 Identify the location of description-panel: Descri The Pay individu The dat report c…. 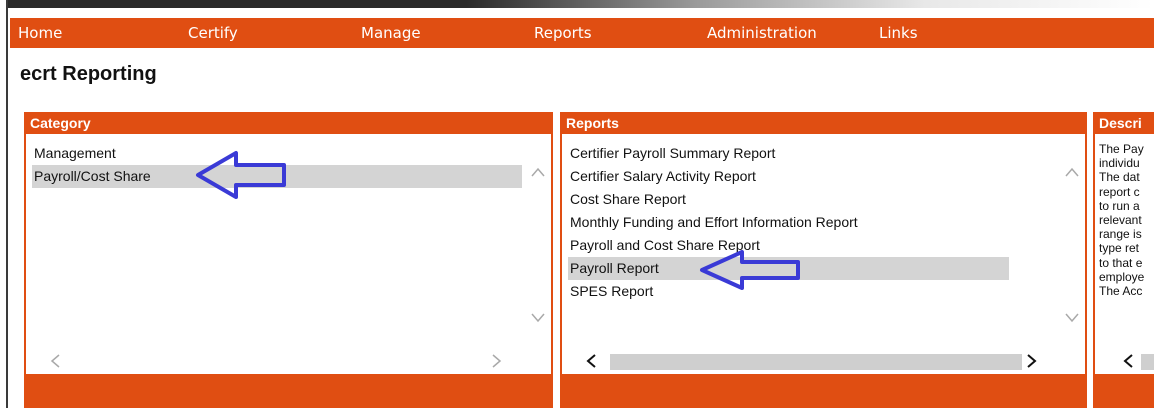
(1123, 260).